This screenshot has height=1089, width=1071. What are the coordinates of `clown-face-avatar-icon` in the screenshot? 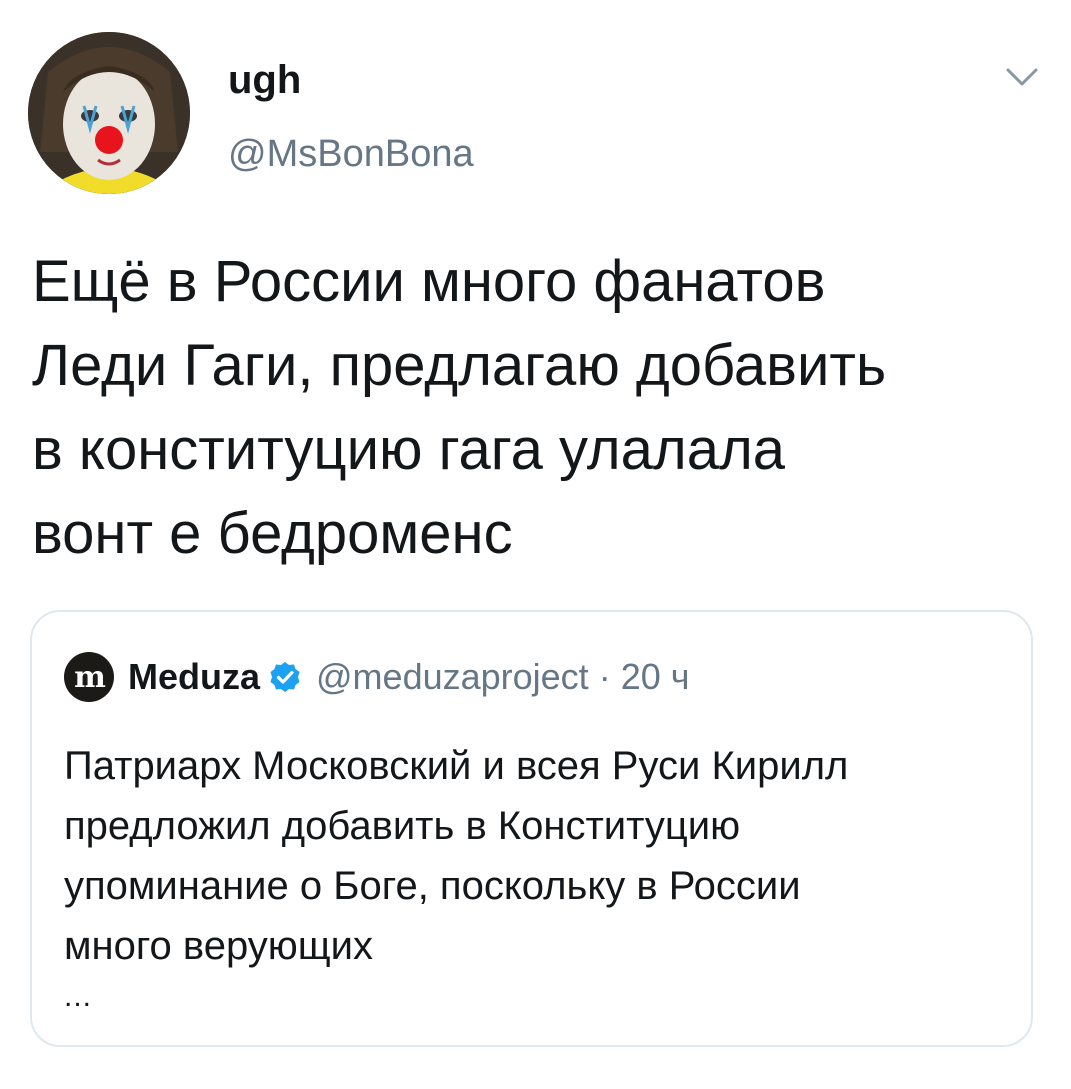 It's located at (109, 113).